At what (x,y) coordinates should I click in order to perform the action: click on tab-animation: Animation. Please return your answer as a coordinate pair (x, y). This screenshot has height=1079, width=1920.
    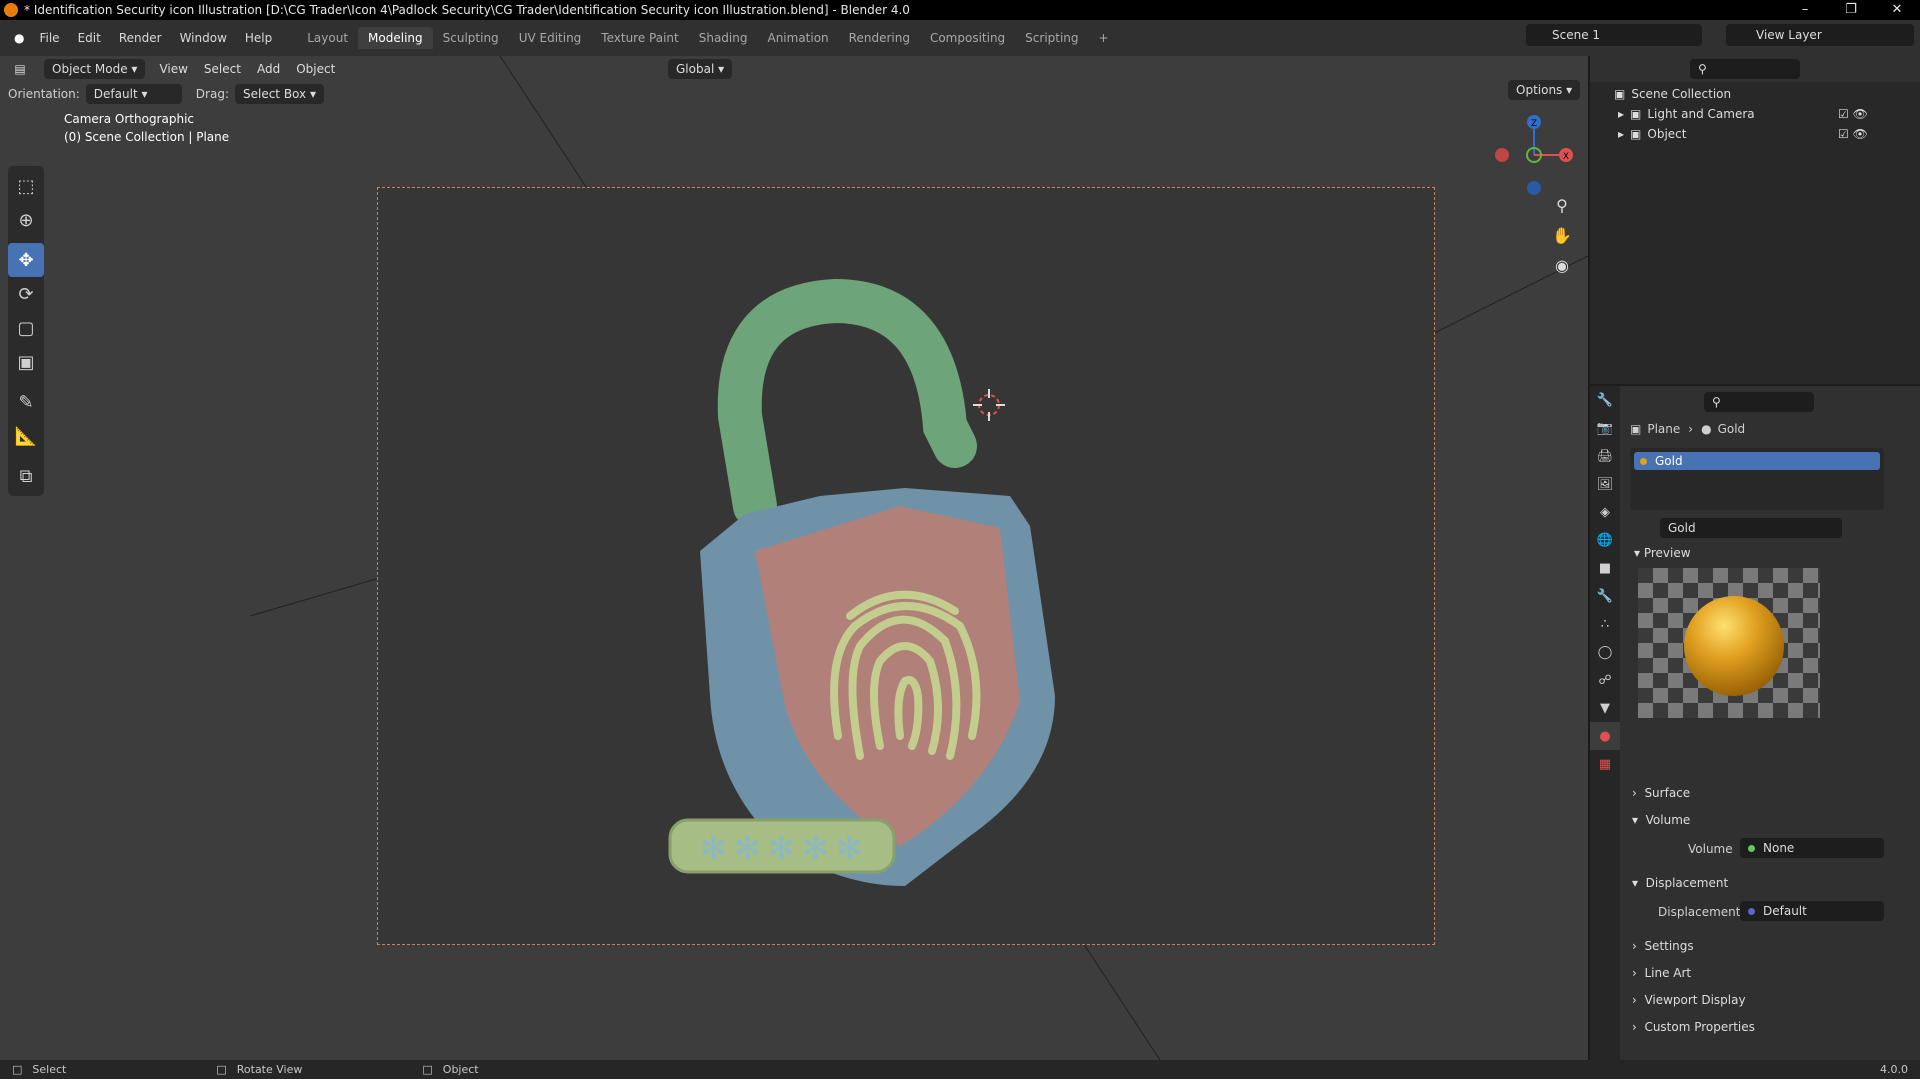
    Looking at the image, I should click on (797, 38).